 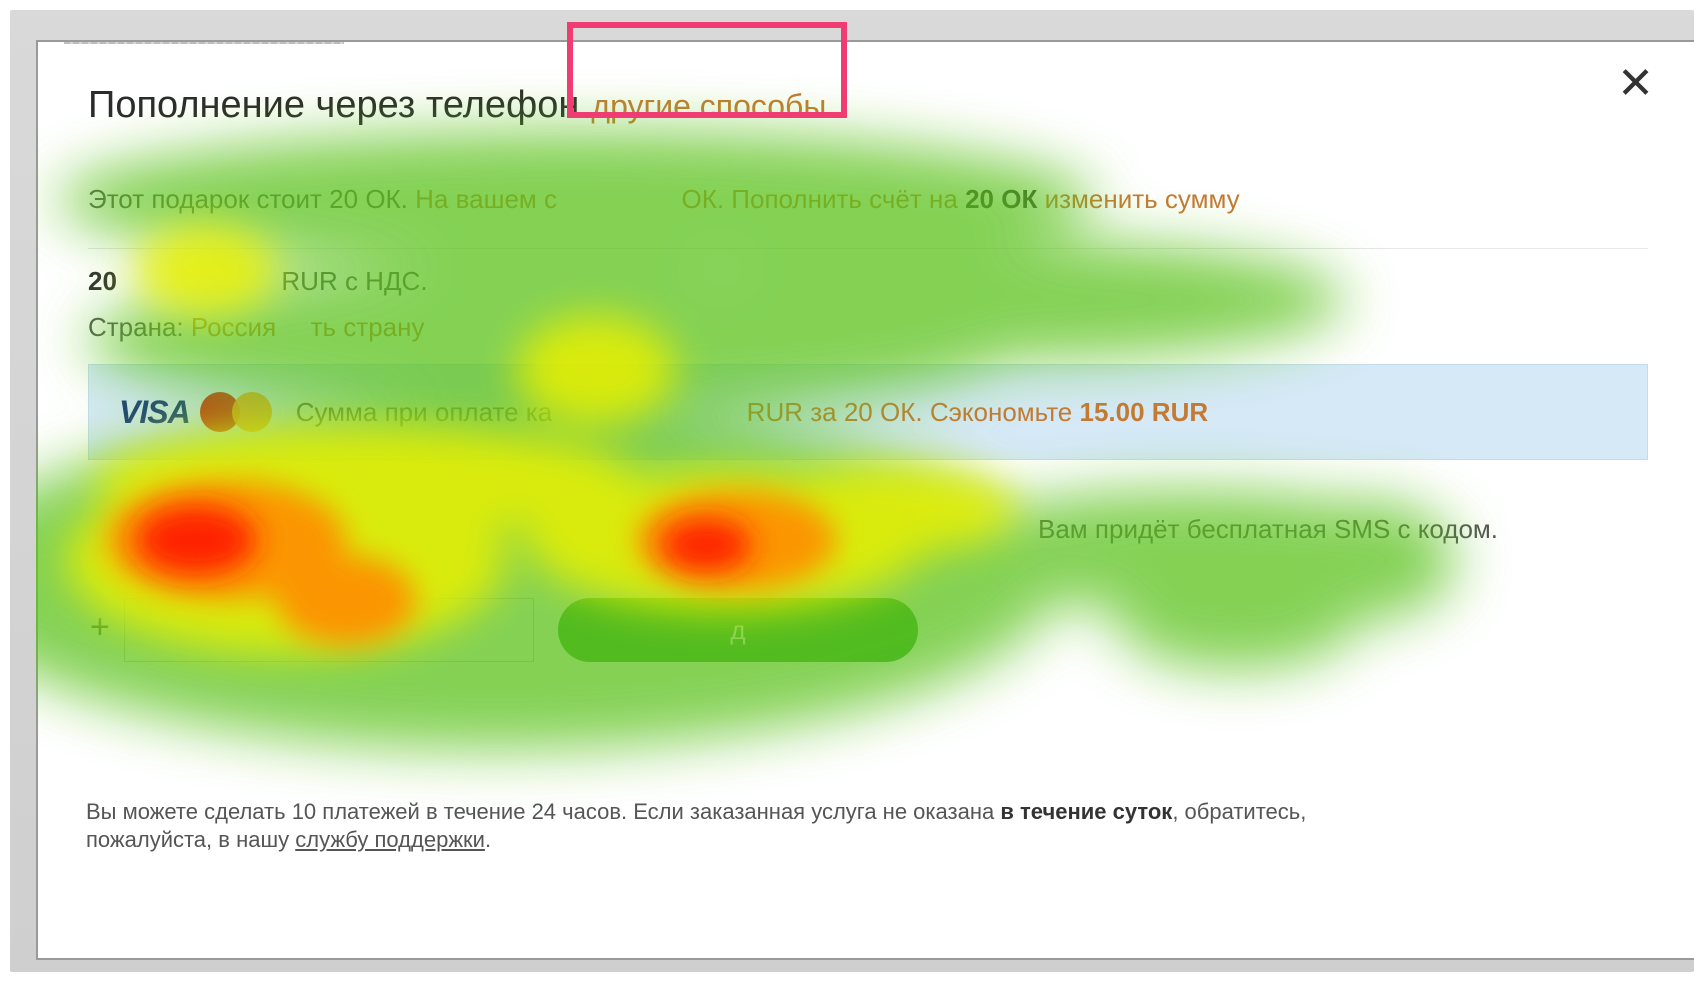 What do you see at coordinates (354, 281) in the screenshot?
I see `amount-rest: RUR с НДС.` at bounding box center [354, 281].